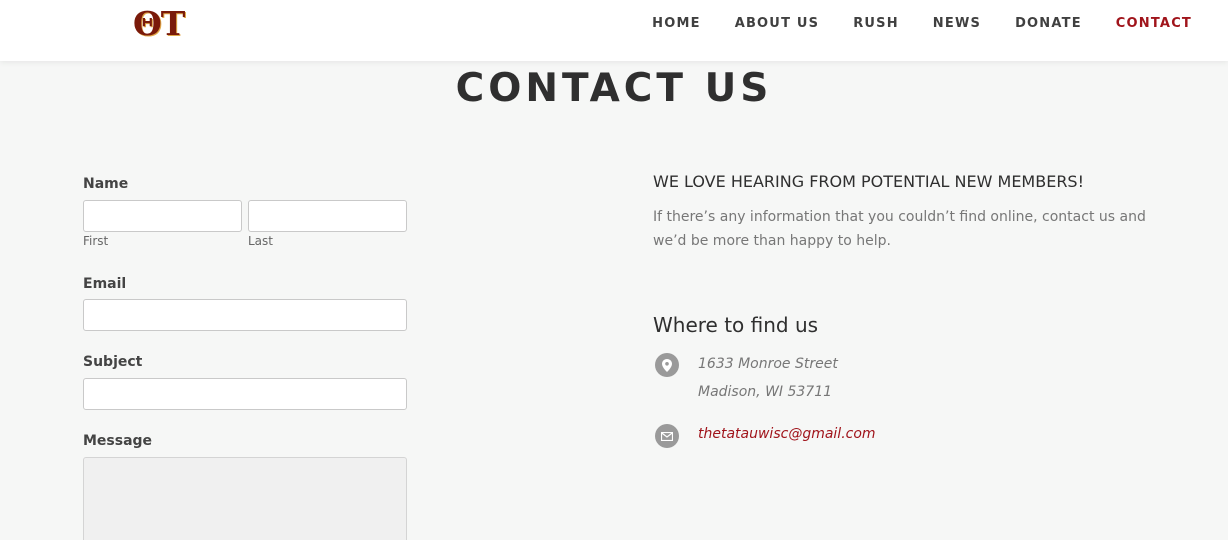 The width and height of the screenshot is (1228, 540). Describe the element at coordinates (777, 24) in the screenshot. I see `nav-about-us: ABOUT US` at that location.